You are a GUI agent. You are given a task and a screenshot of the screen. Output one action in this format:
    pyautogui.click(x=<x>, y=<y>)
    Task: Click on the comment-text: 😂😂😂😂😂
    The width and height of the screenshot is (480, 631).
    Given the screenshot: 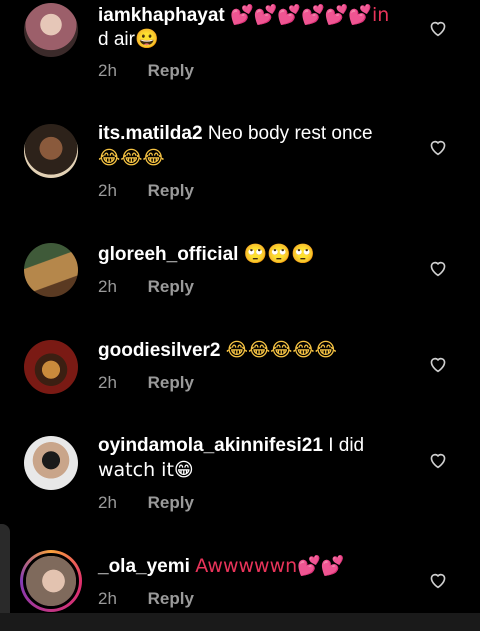 What is the action you would take?
    pyautogui.click(x=281, y=350)
    